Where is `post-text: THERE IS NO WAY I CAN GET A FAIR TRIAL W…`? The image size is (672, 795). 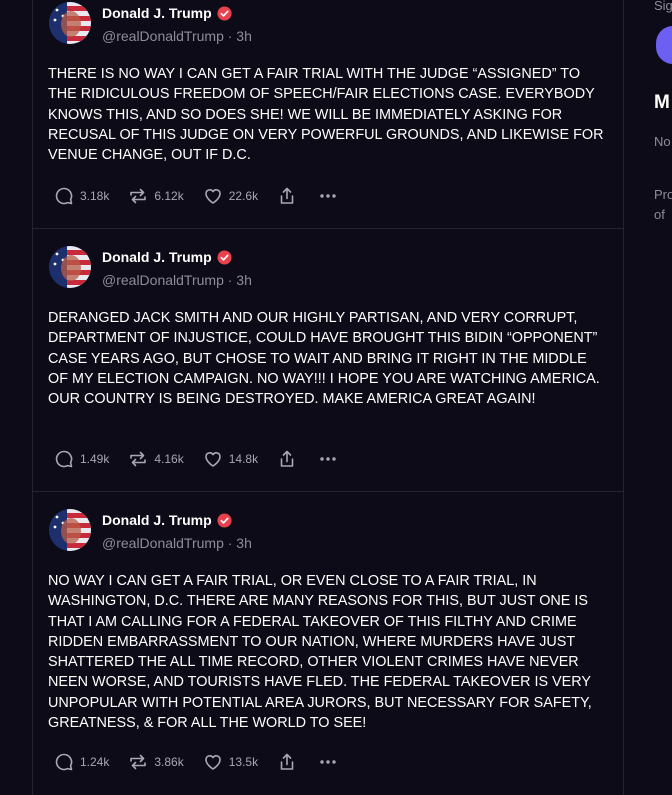 post-text: THERE IS NO WAY I CAN GET A FAIR TRIAL W… is located at coordinates (326, 115).